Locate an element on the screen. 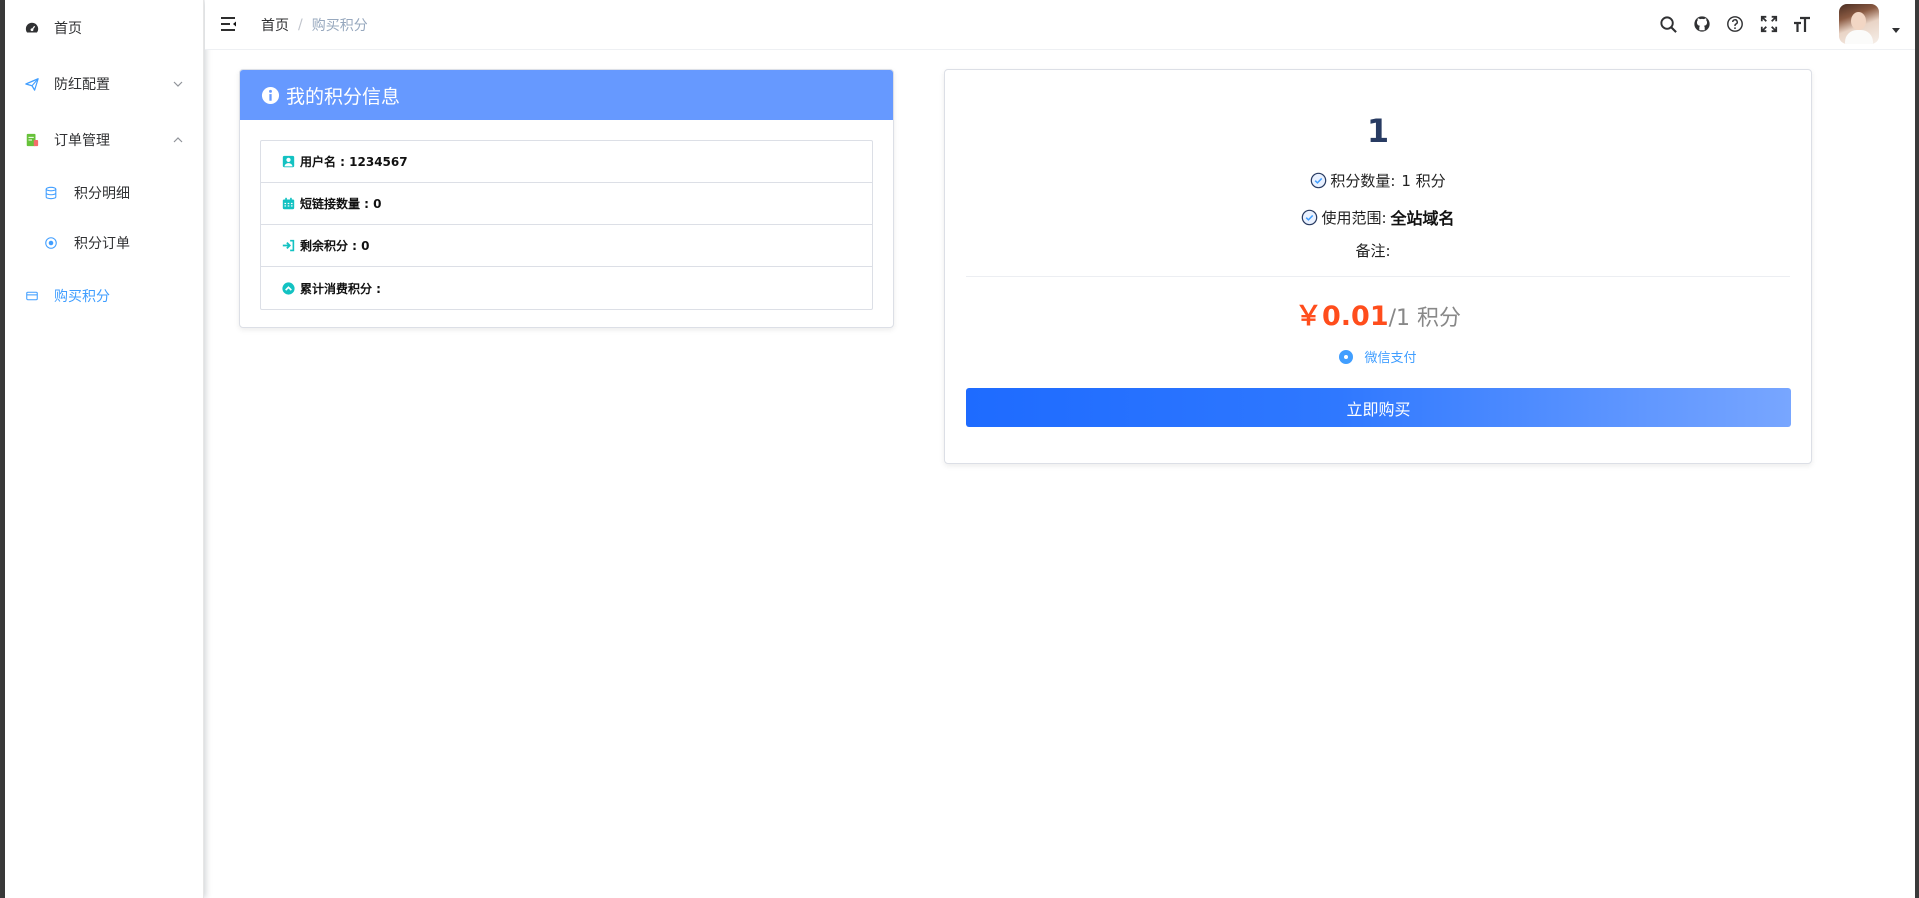 The image size is (1919, 898). buy-now-button: 立即购买 is located at coordinates (1378, 407).